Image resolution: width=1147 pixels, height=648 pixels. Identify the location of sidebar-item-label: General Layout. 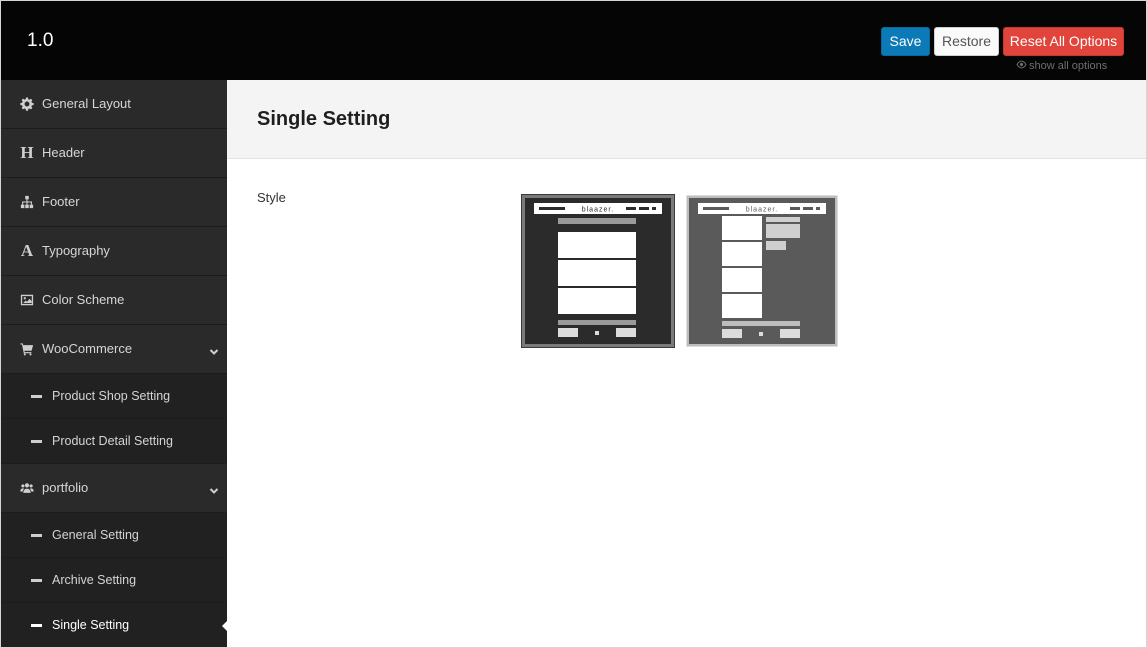
(86, 103).